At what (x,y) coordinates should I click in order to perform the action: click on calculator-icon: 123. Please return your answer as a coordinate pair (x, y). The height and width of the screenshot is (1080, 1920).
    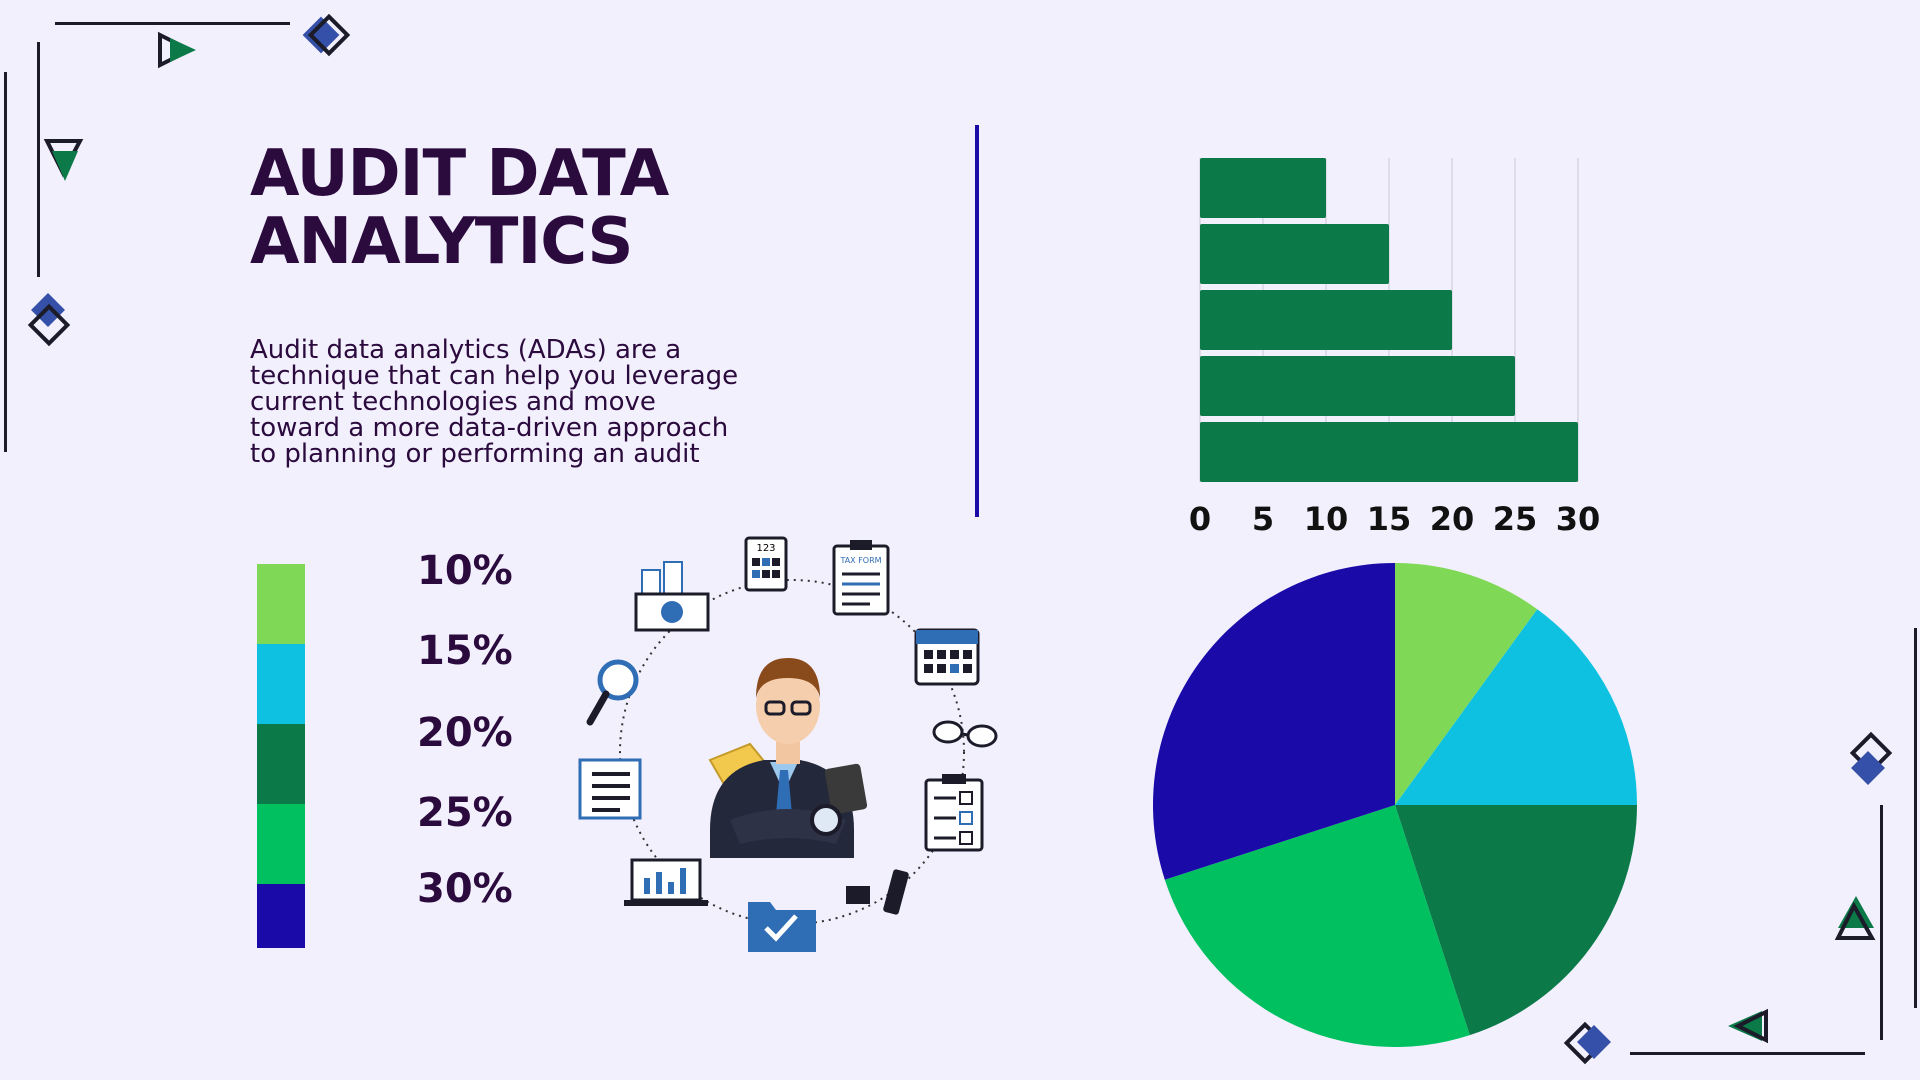
    Looking at the image, I should click on (766, 564).